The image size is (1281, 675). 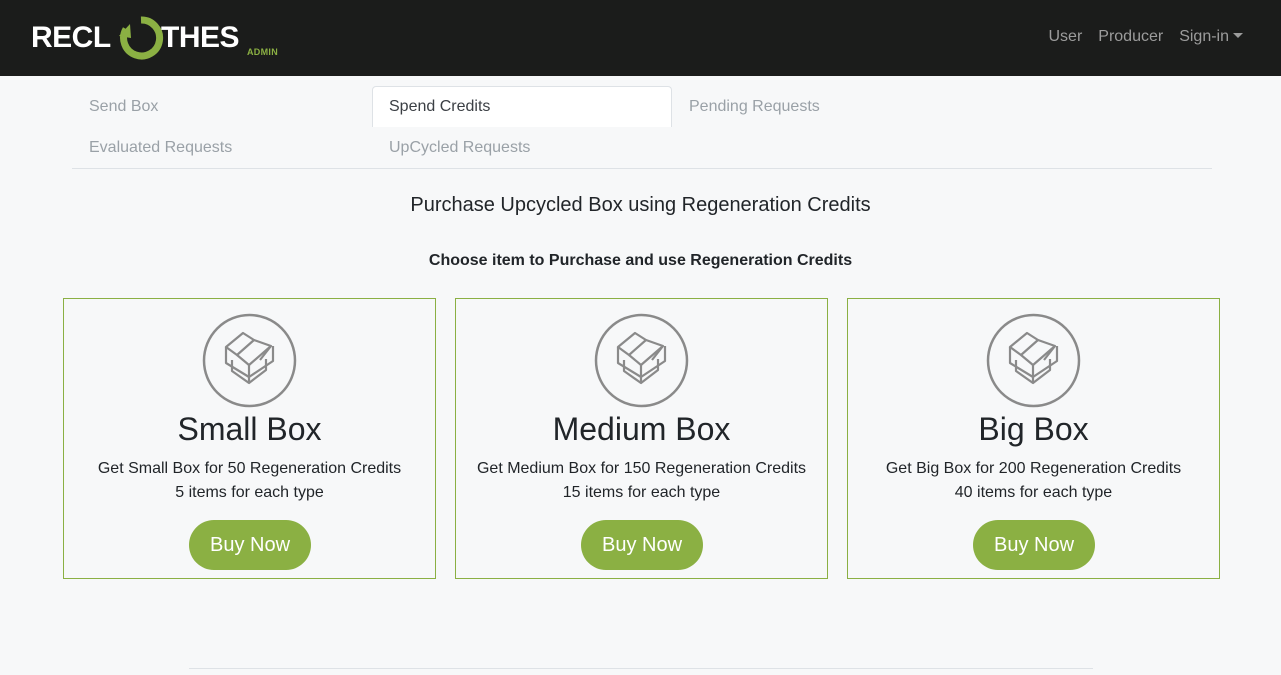 I want to click on tab-pending-requests: Pending Requests, so click(x=822, y=106).